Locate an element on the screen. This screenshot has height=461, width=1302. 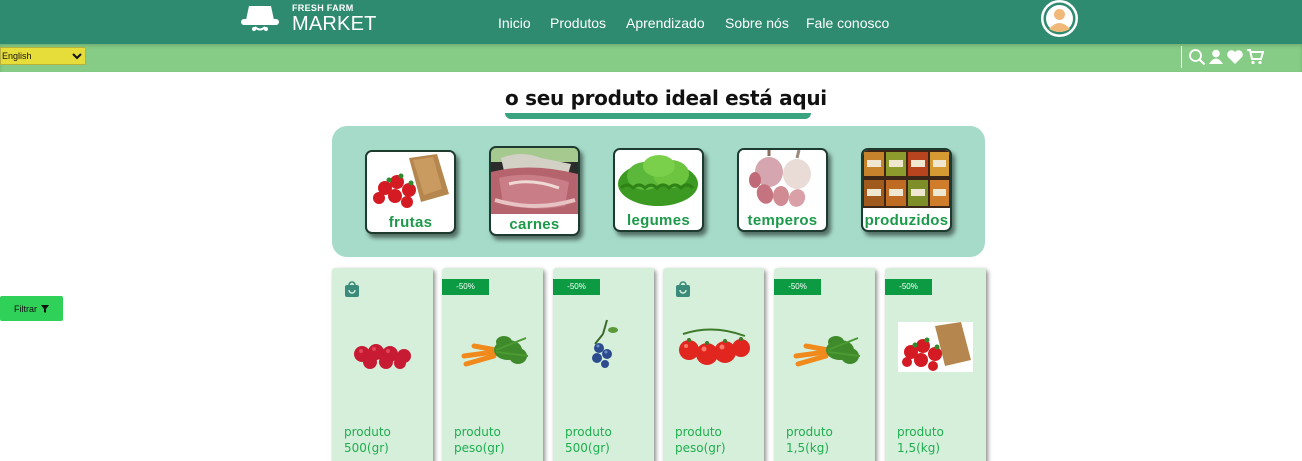
nav-produtos: Produtos is located at coordinates (588, 24).